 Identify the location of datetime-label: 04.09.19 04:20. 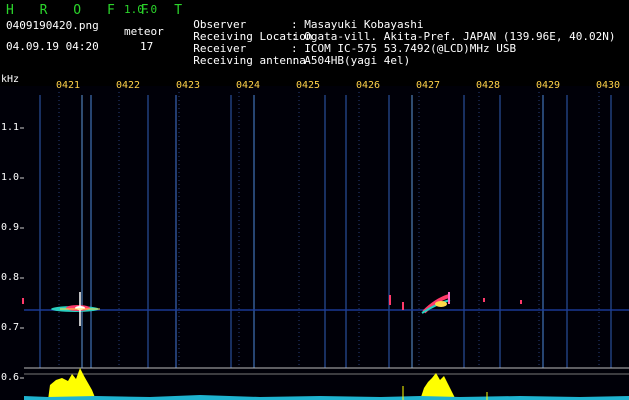
(52, 46).